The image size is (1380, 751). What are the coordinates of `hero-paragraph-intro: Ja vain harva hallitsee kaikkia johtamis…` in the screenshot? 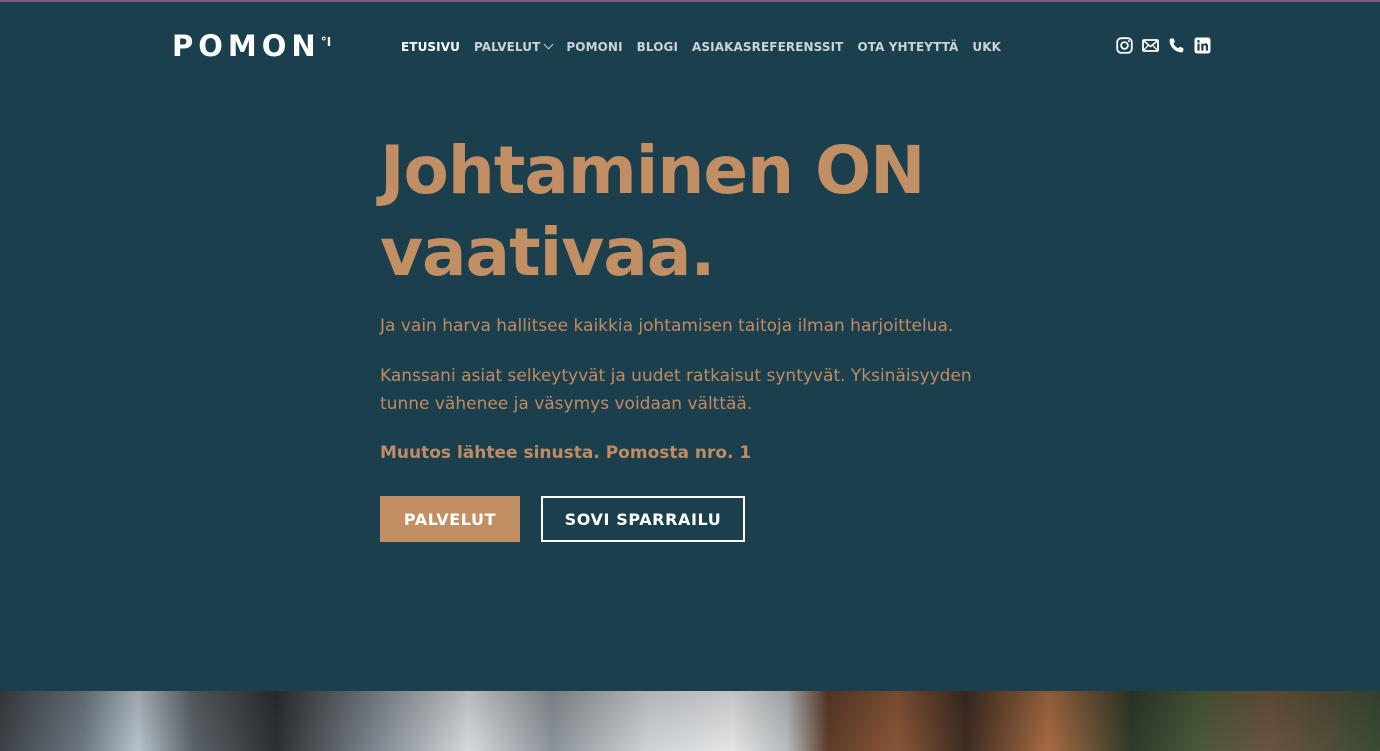 It's located at (667, 326).